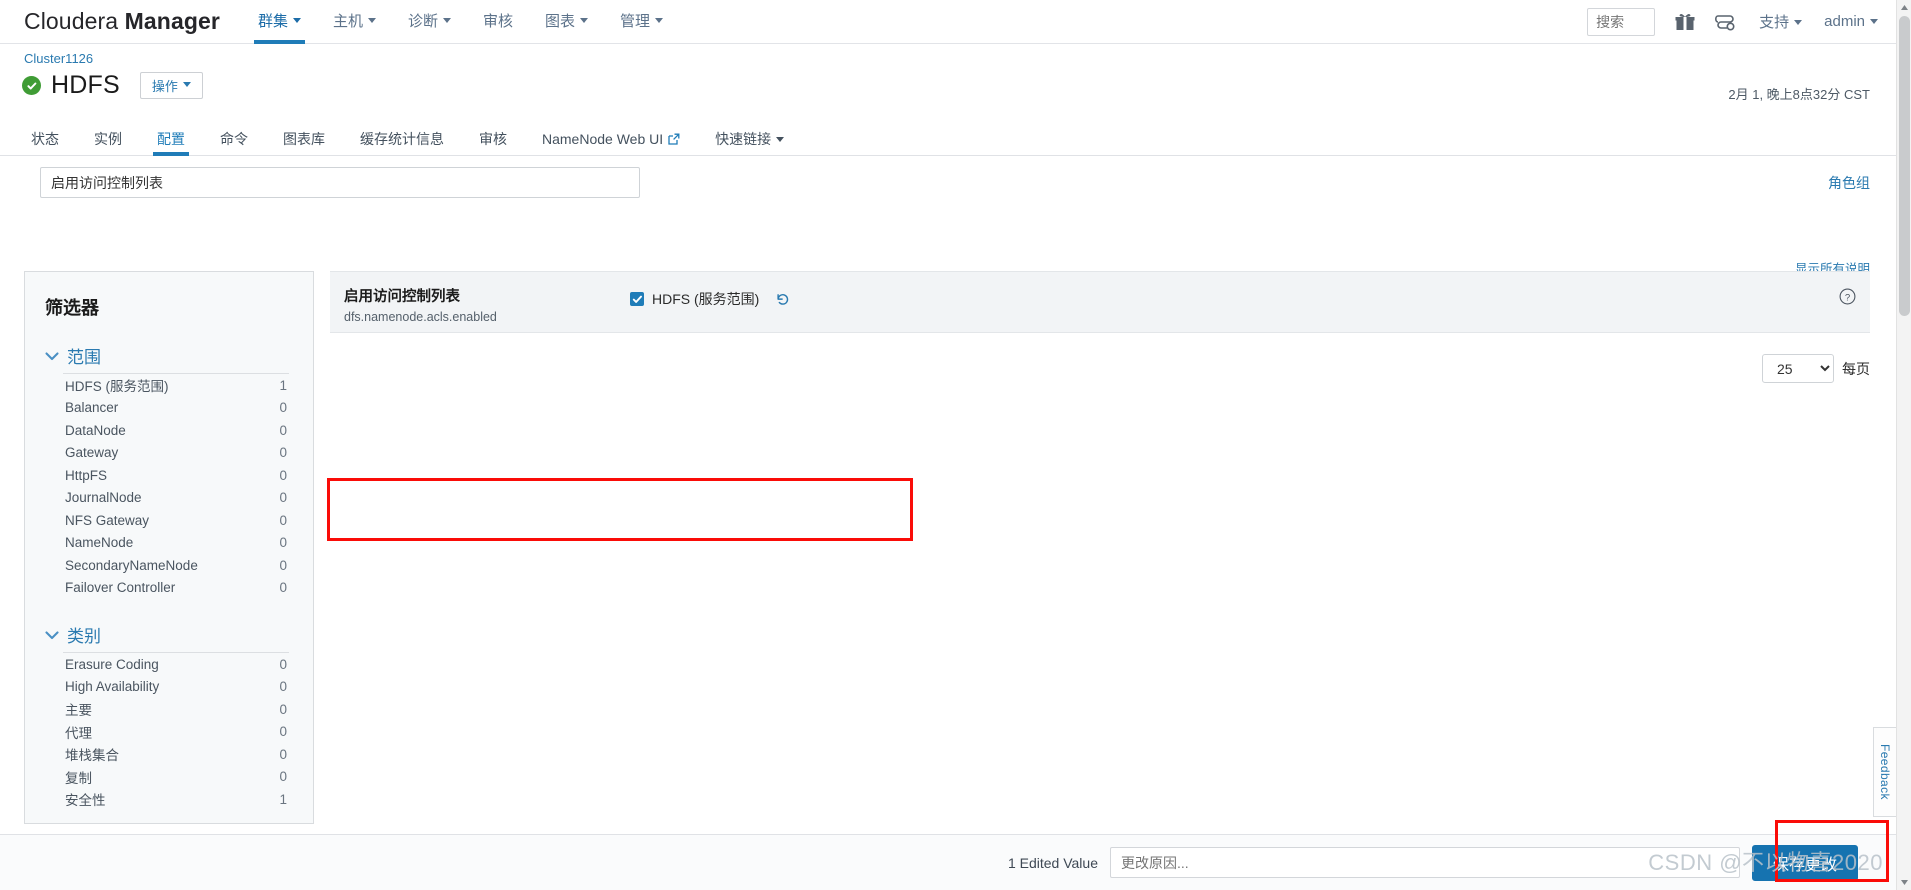  What do you see at coordinates (169, 732) in the screenshot?
I see `filter-row: 代理 0` at bounding box center [169, 732].